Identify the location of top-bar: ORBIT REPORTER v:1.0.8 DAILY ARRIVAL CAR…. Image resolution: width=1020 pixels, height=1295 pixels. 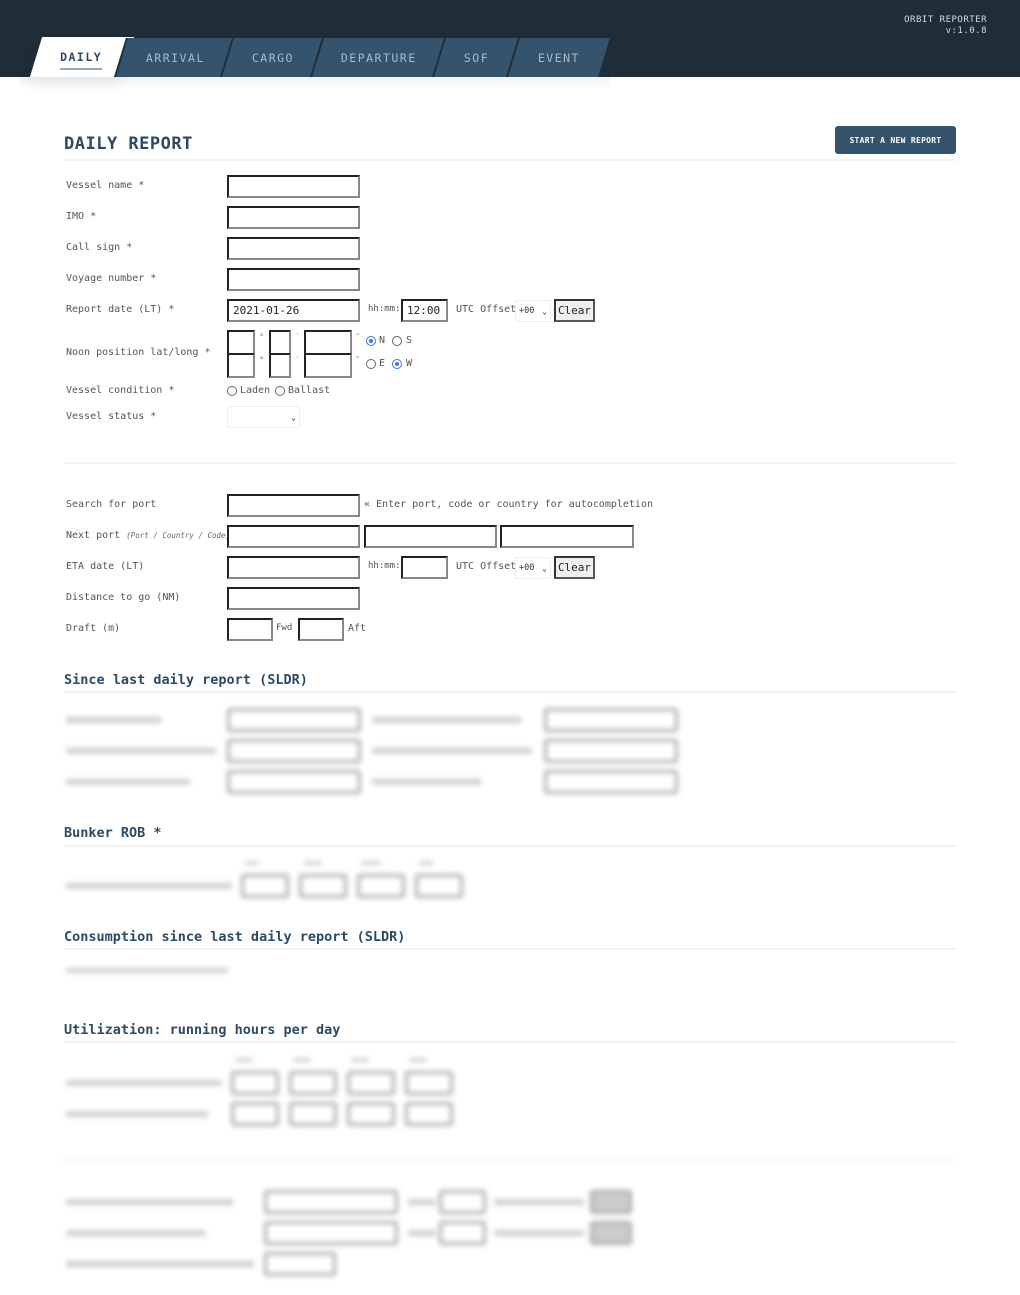
(510, 38).